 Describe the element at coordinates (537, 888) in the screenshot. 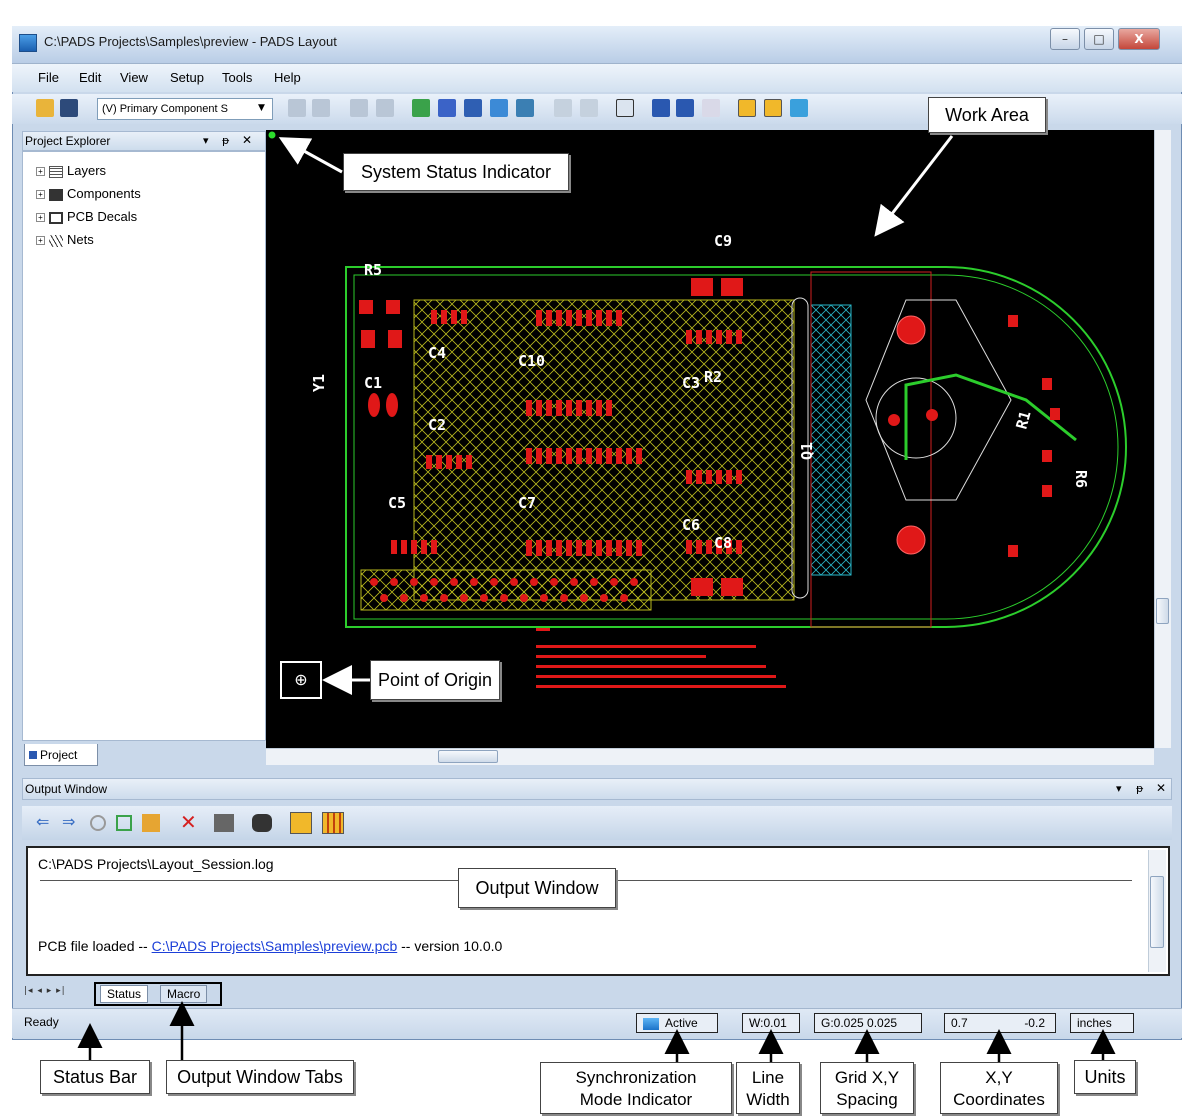

I see `callout-output-window: Output Window` at that location.